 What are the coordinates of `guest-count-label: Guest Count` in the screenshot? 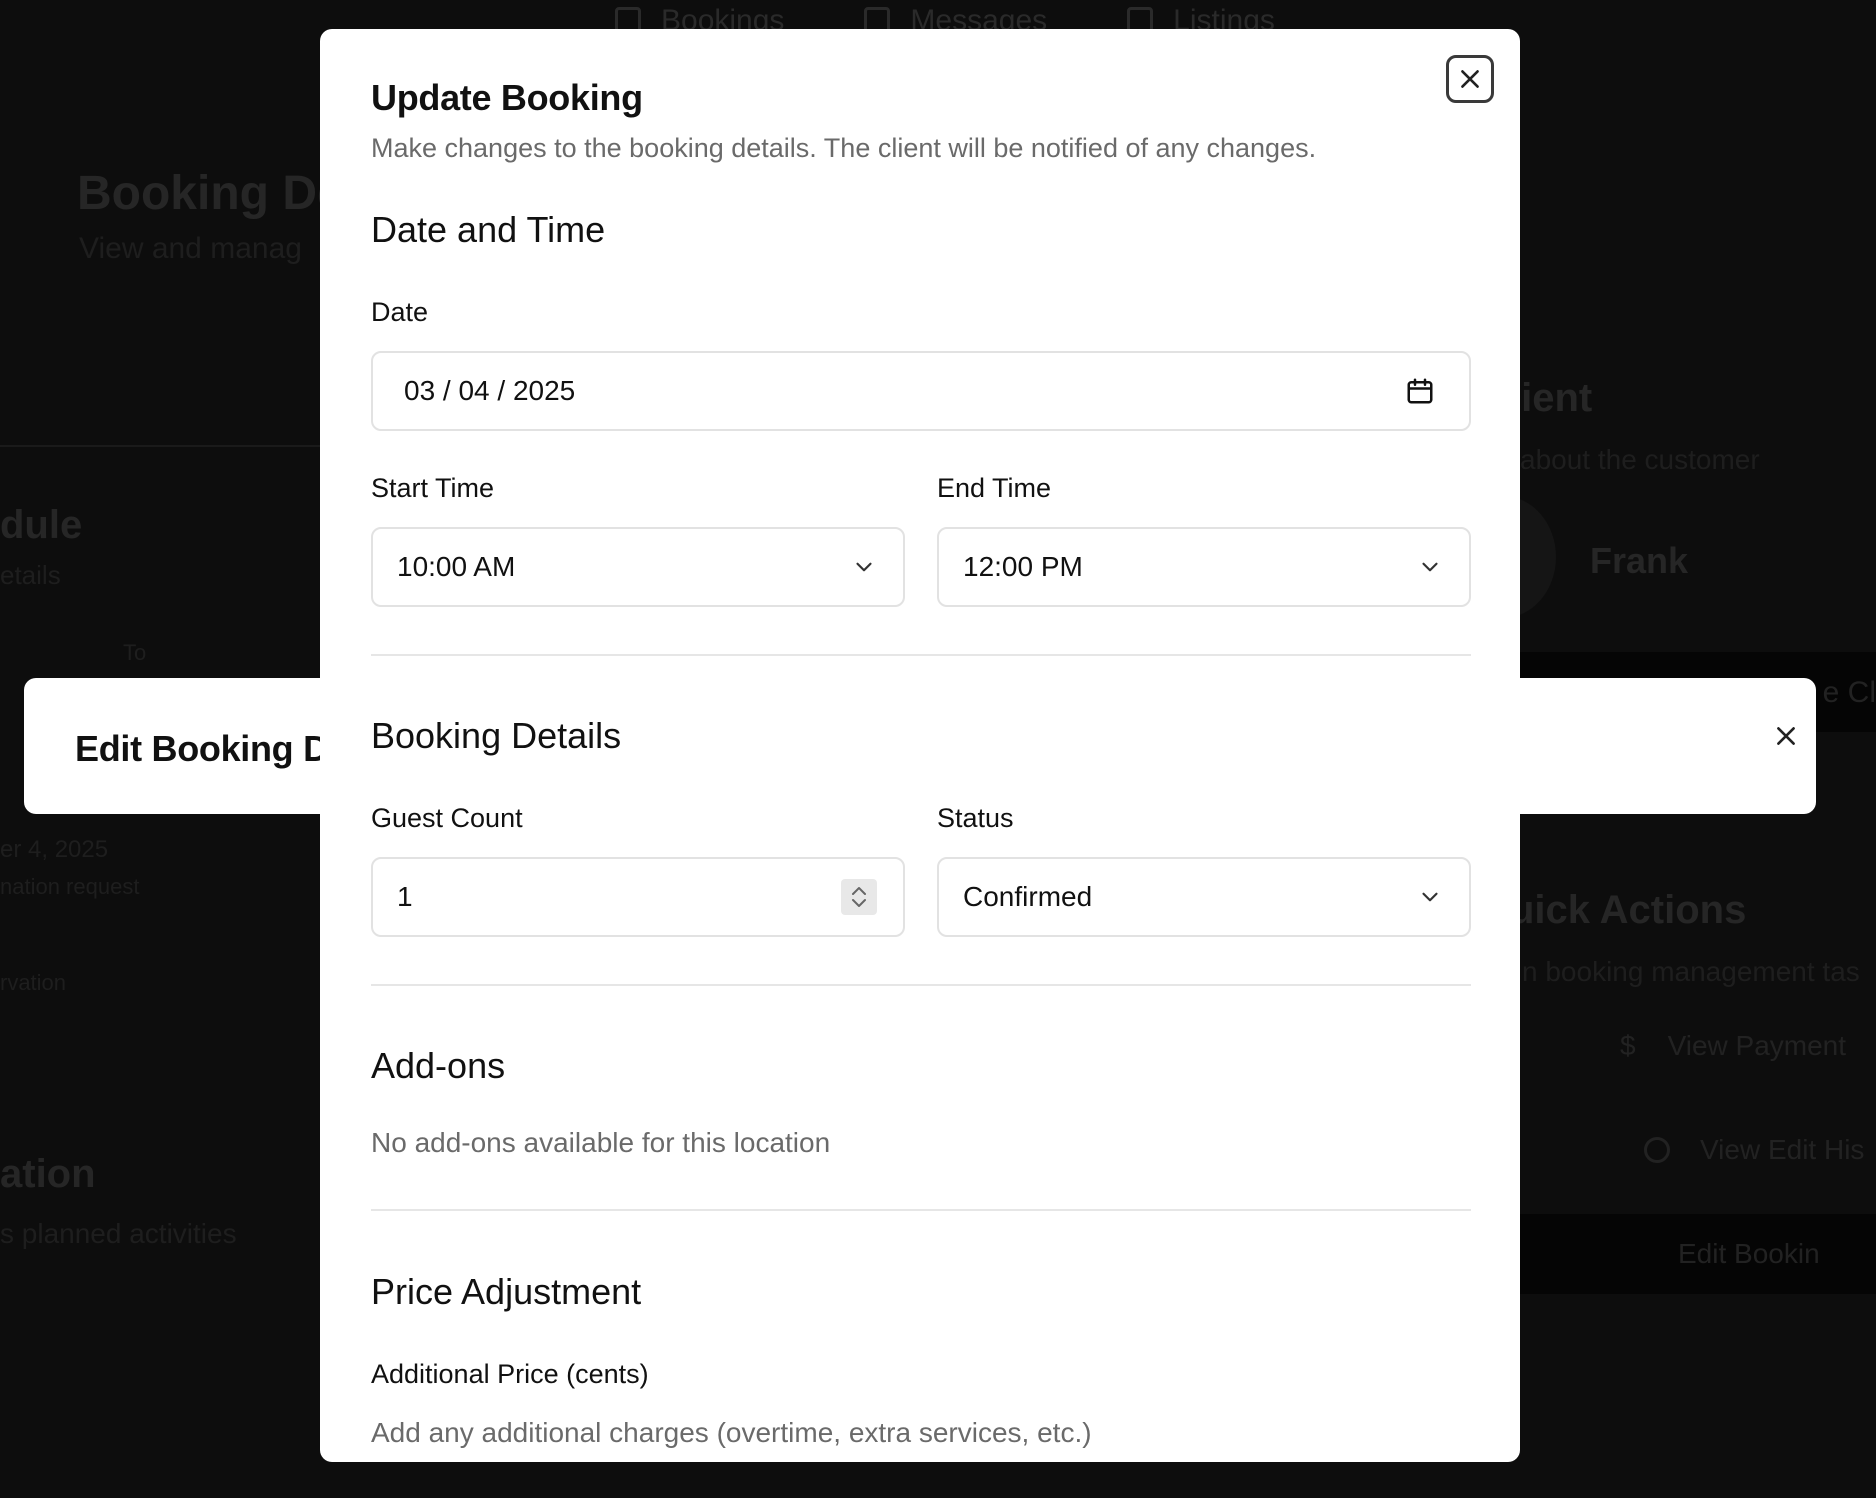 It's located at (447, 818).